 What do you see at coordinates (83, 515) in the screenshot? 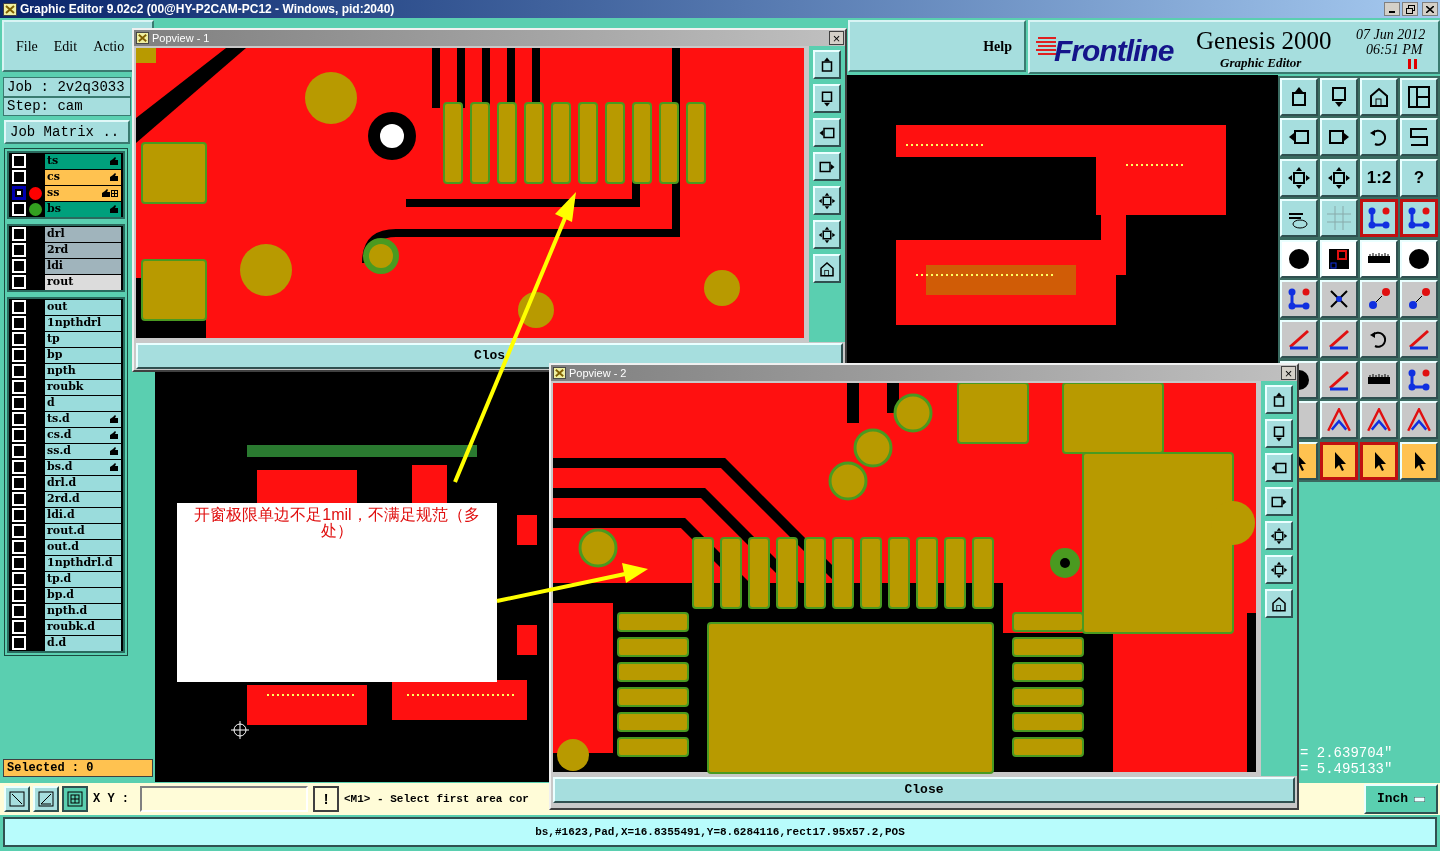
I see `layer-row: ldi.d` at bounding box center [83, 515].